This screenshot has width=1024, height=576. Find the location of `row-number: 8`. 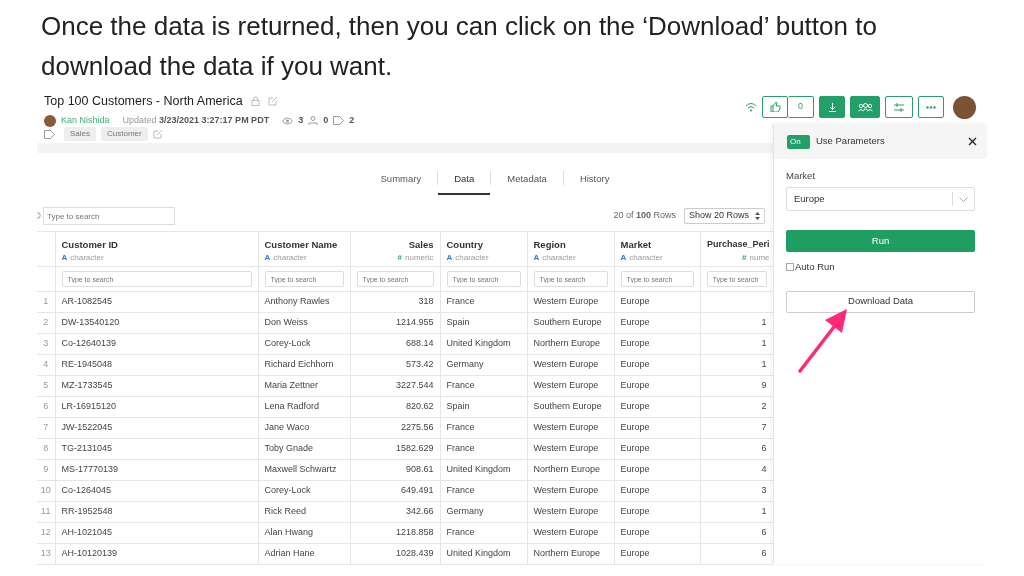

row-number: 8 is located at coordinates (46, 449).